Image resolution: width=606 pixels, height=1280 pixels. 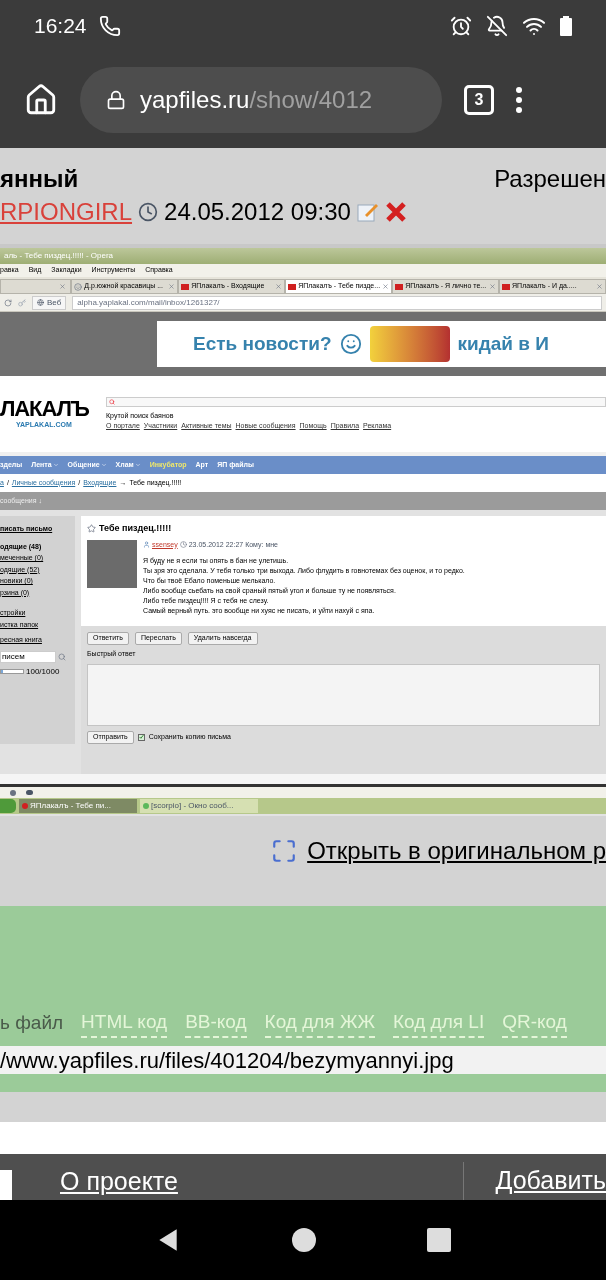 I want to click on share-label: ь файл, so click(x=32, y=1022).